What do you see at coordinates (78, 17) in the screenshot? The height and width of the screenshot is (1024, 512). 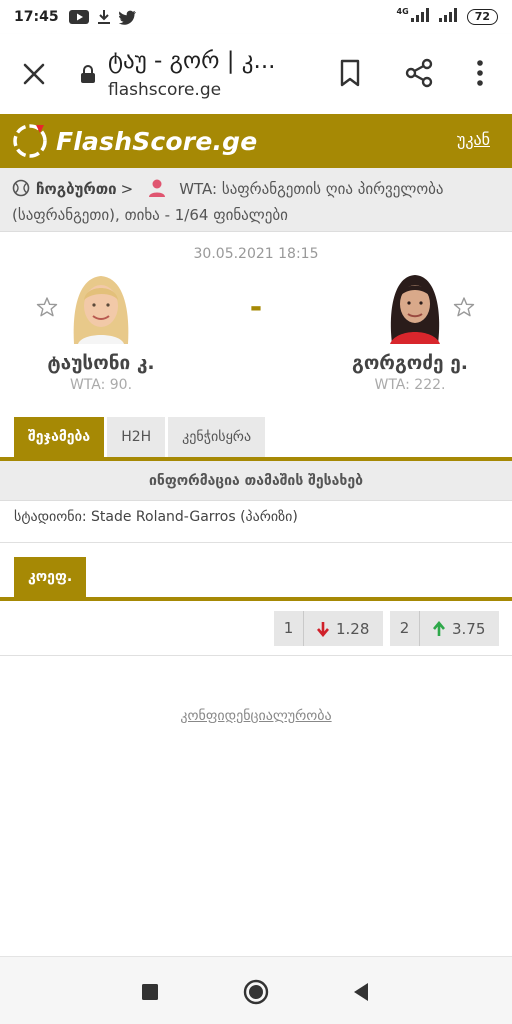 I see `youtube-icon` at bounding box center [78, 17].